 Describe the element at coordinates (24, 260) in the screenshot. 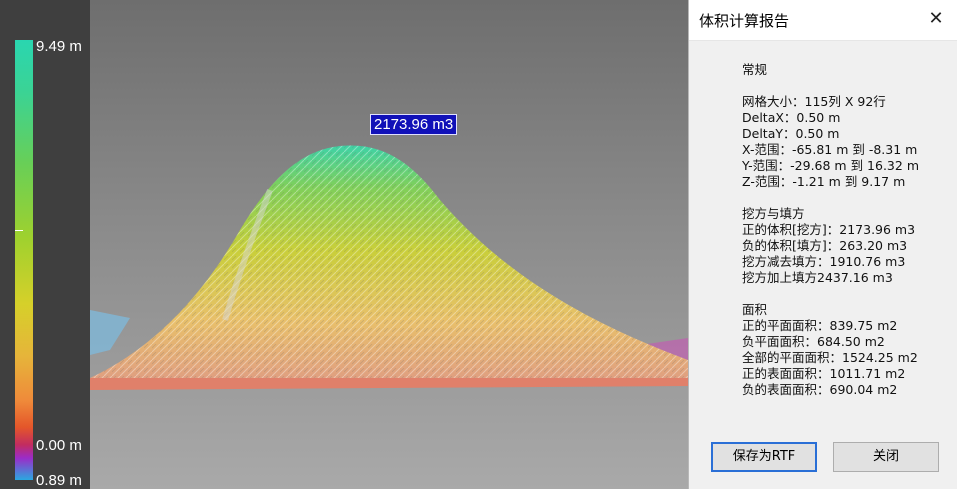

I see `color-scale-bar` at that location.